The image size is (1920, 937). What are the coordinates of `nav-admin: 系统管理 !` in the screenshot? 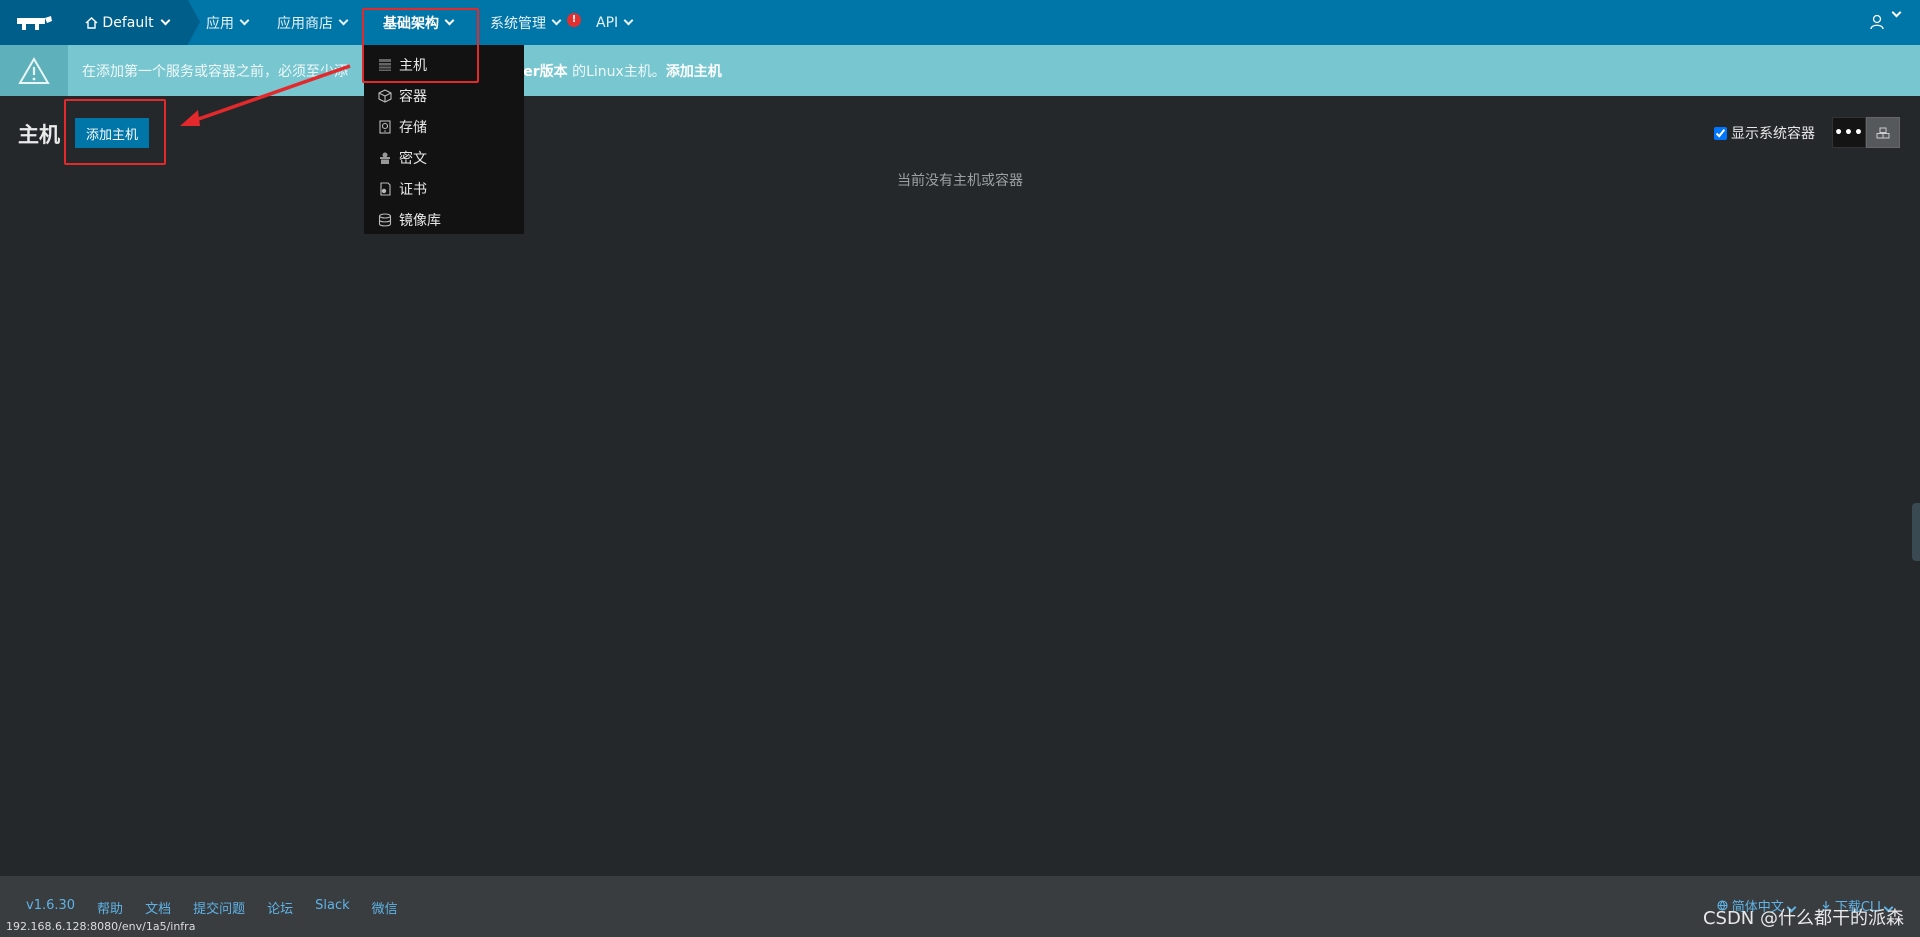 It's located at (535, 22).